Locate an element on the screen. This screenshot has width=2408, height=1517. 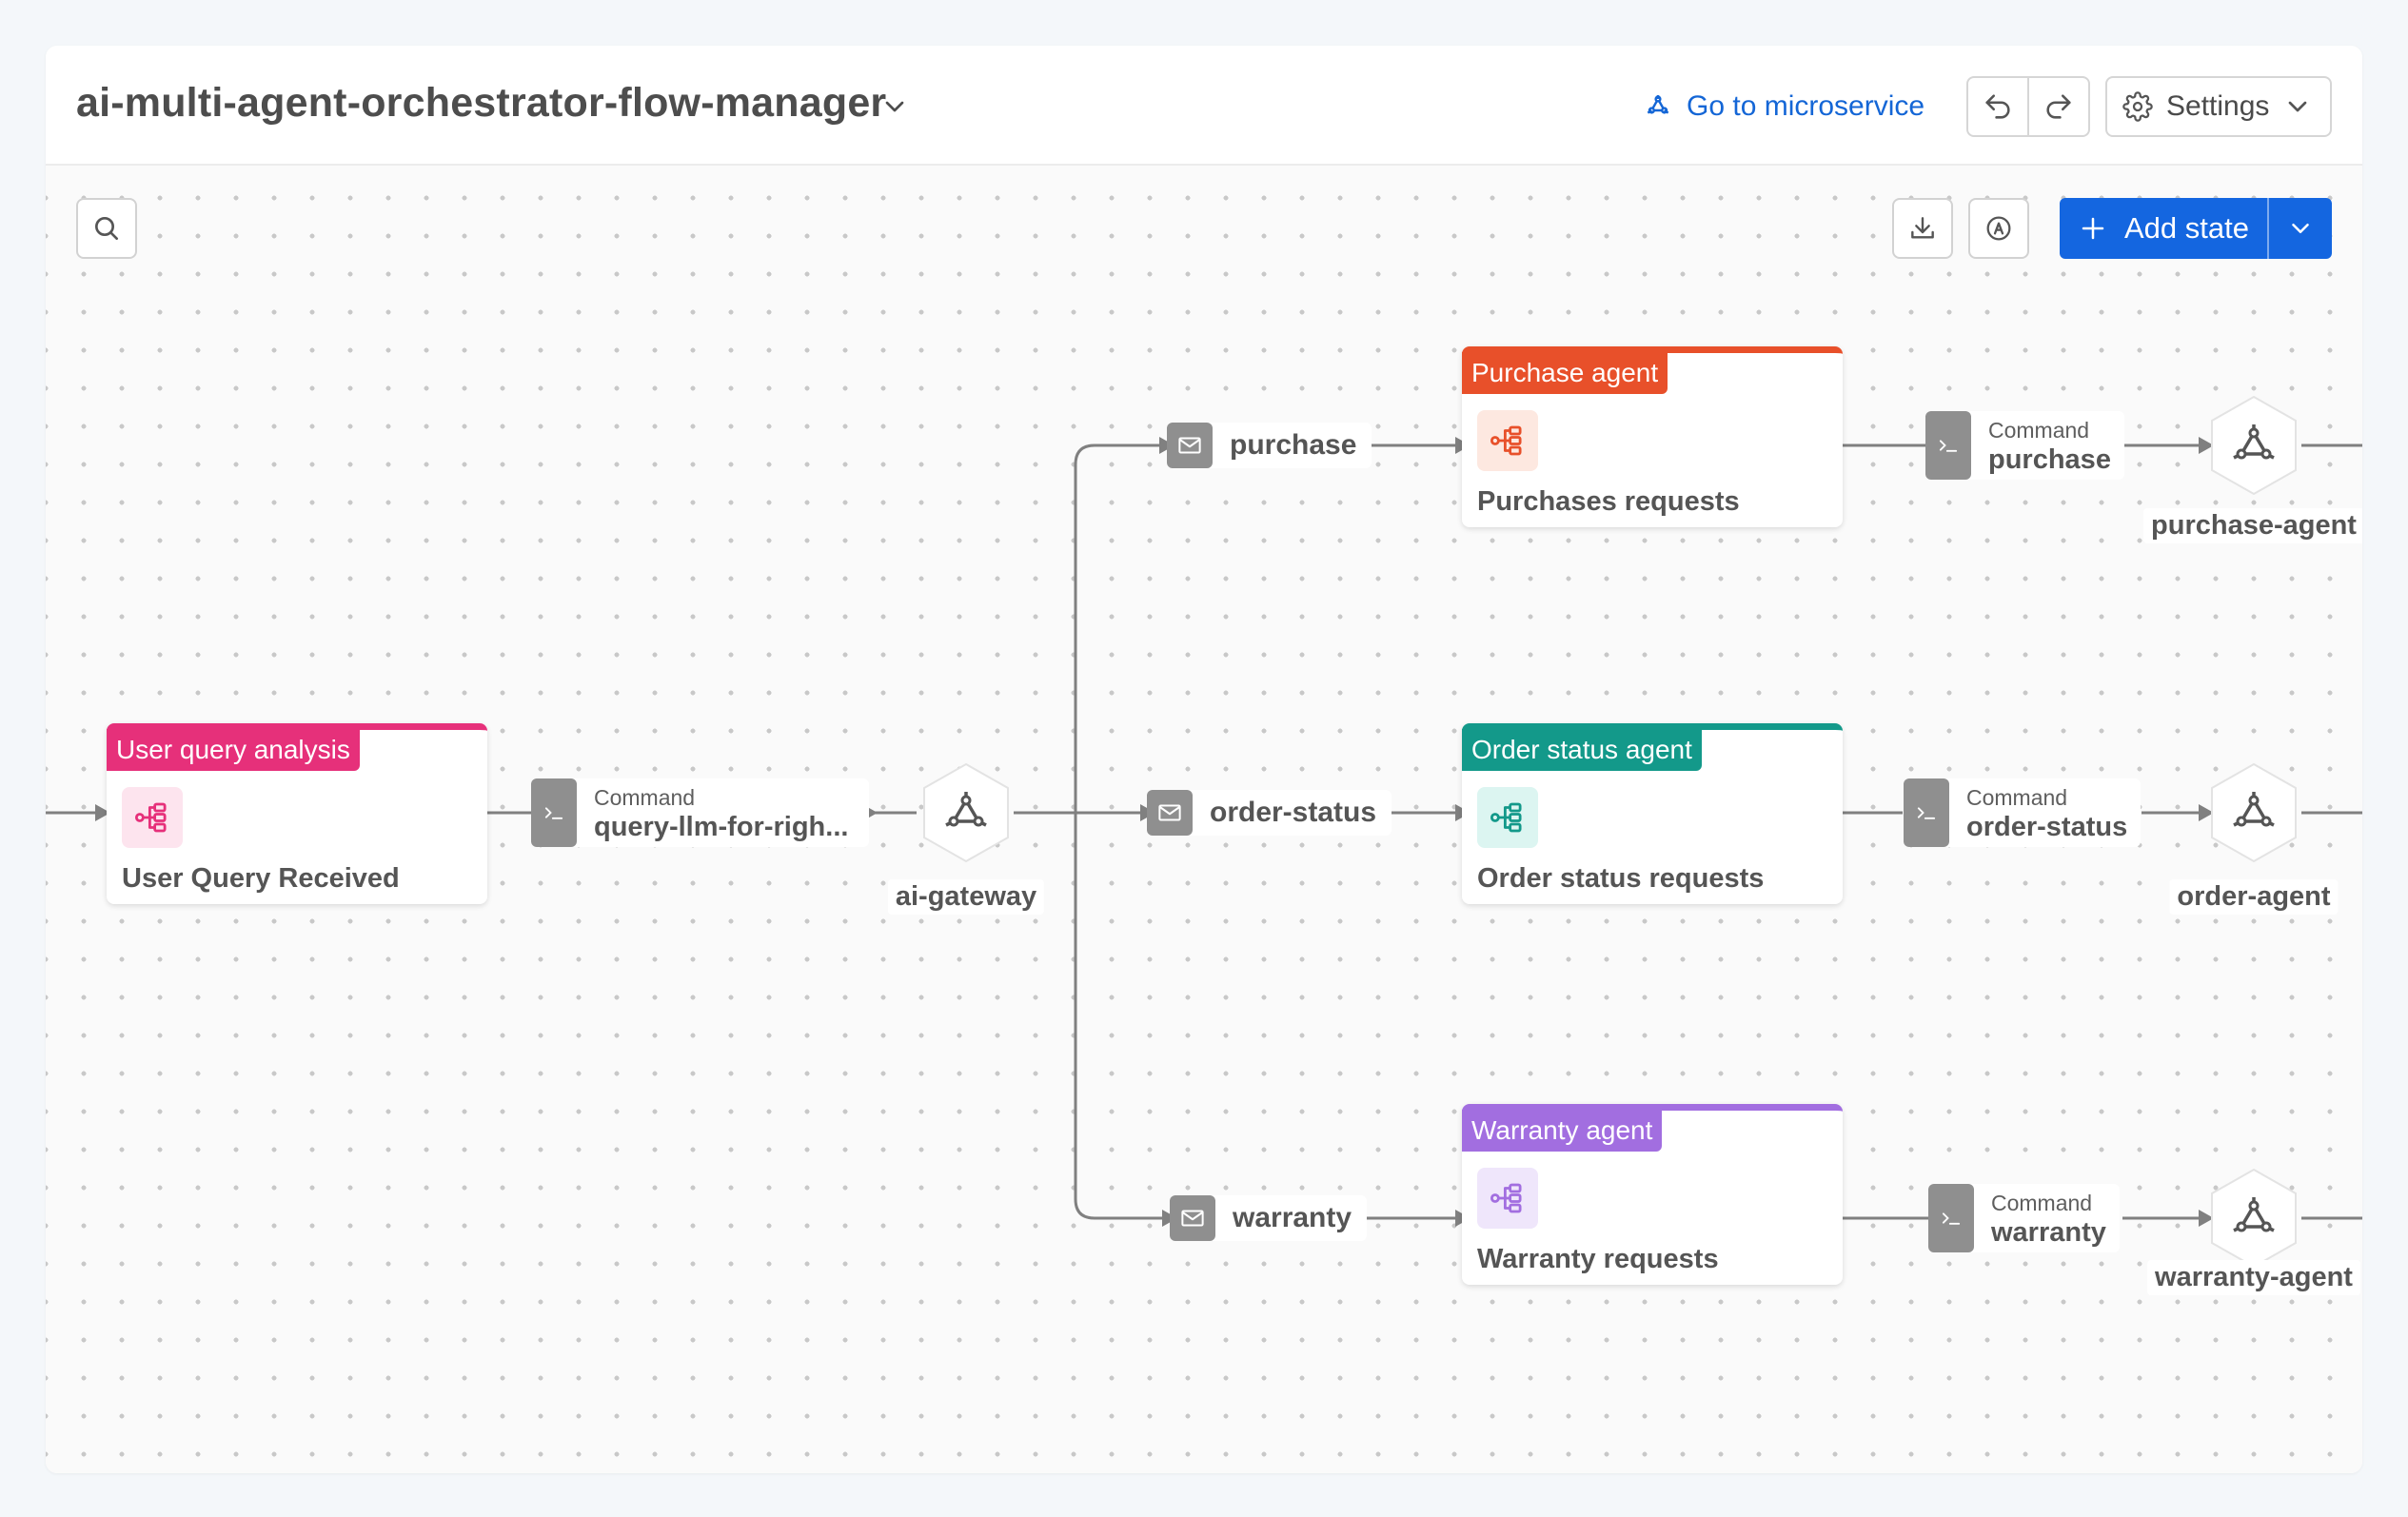
service-ai-gateway is located at coordinates (966, 812).